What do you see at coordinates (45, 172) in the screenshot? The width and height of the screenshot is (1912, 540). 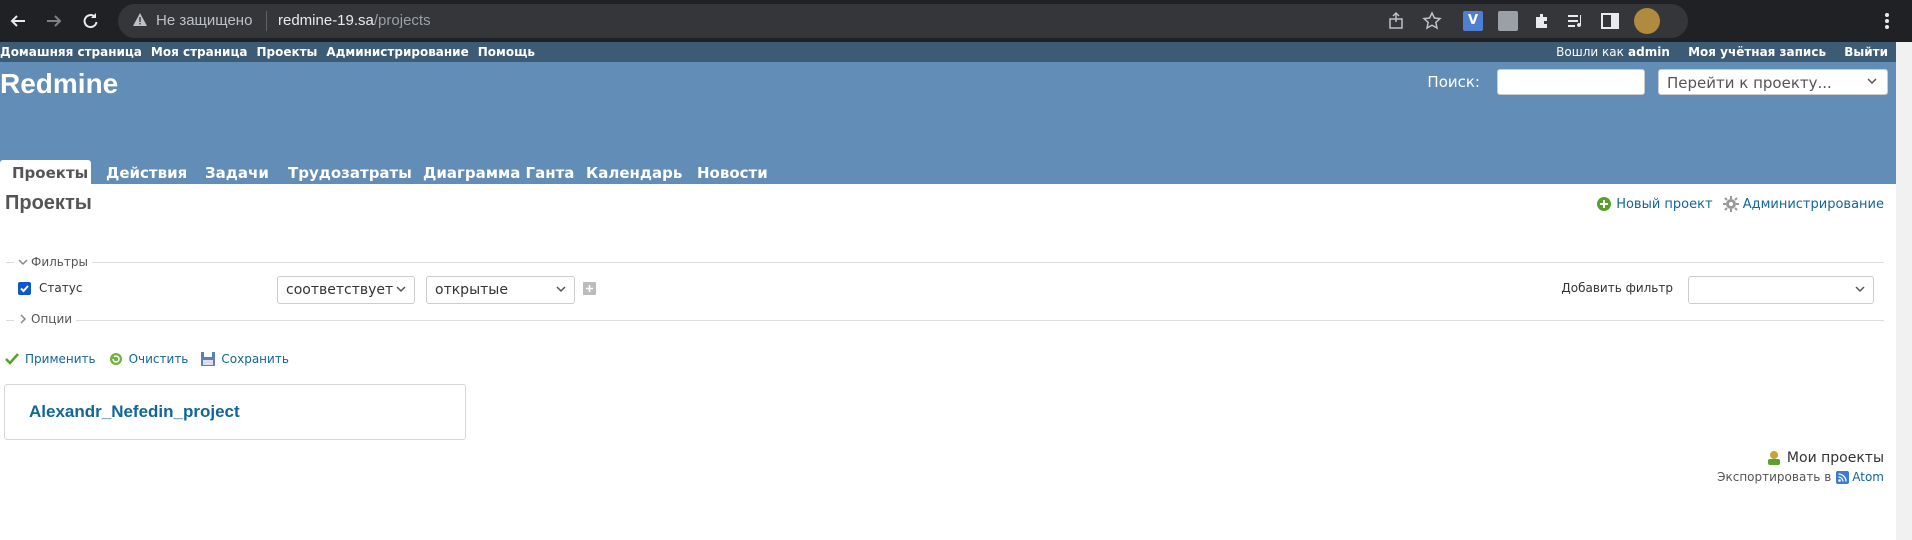 I see `tab-projects: Проекты` at bounding box center [45, 172].